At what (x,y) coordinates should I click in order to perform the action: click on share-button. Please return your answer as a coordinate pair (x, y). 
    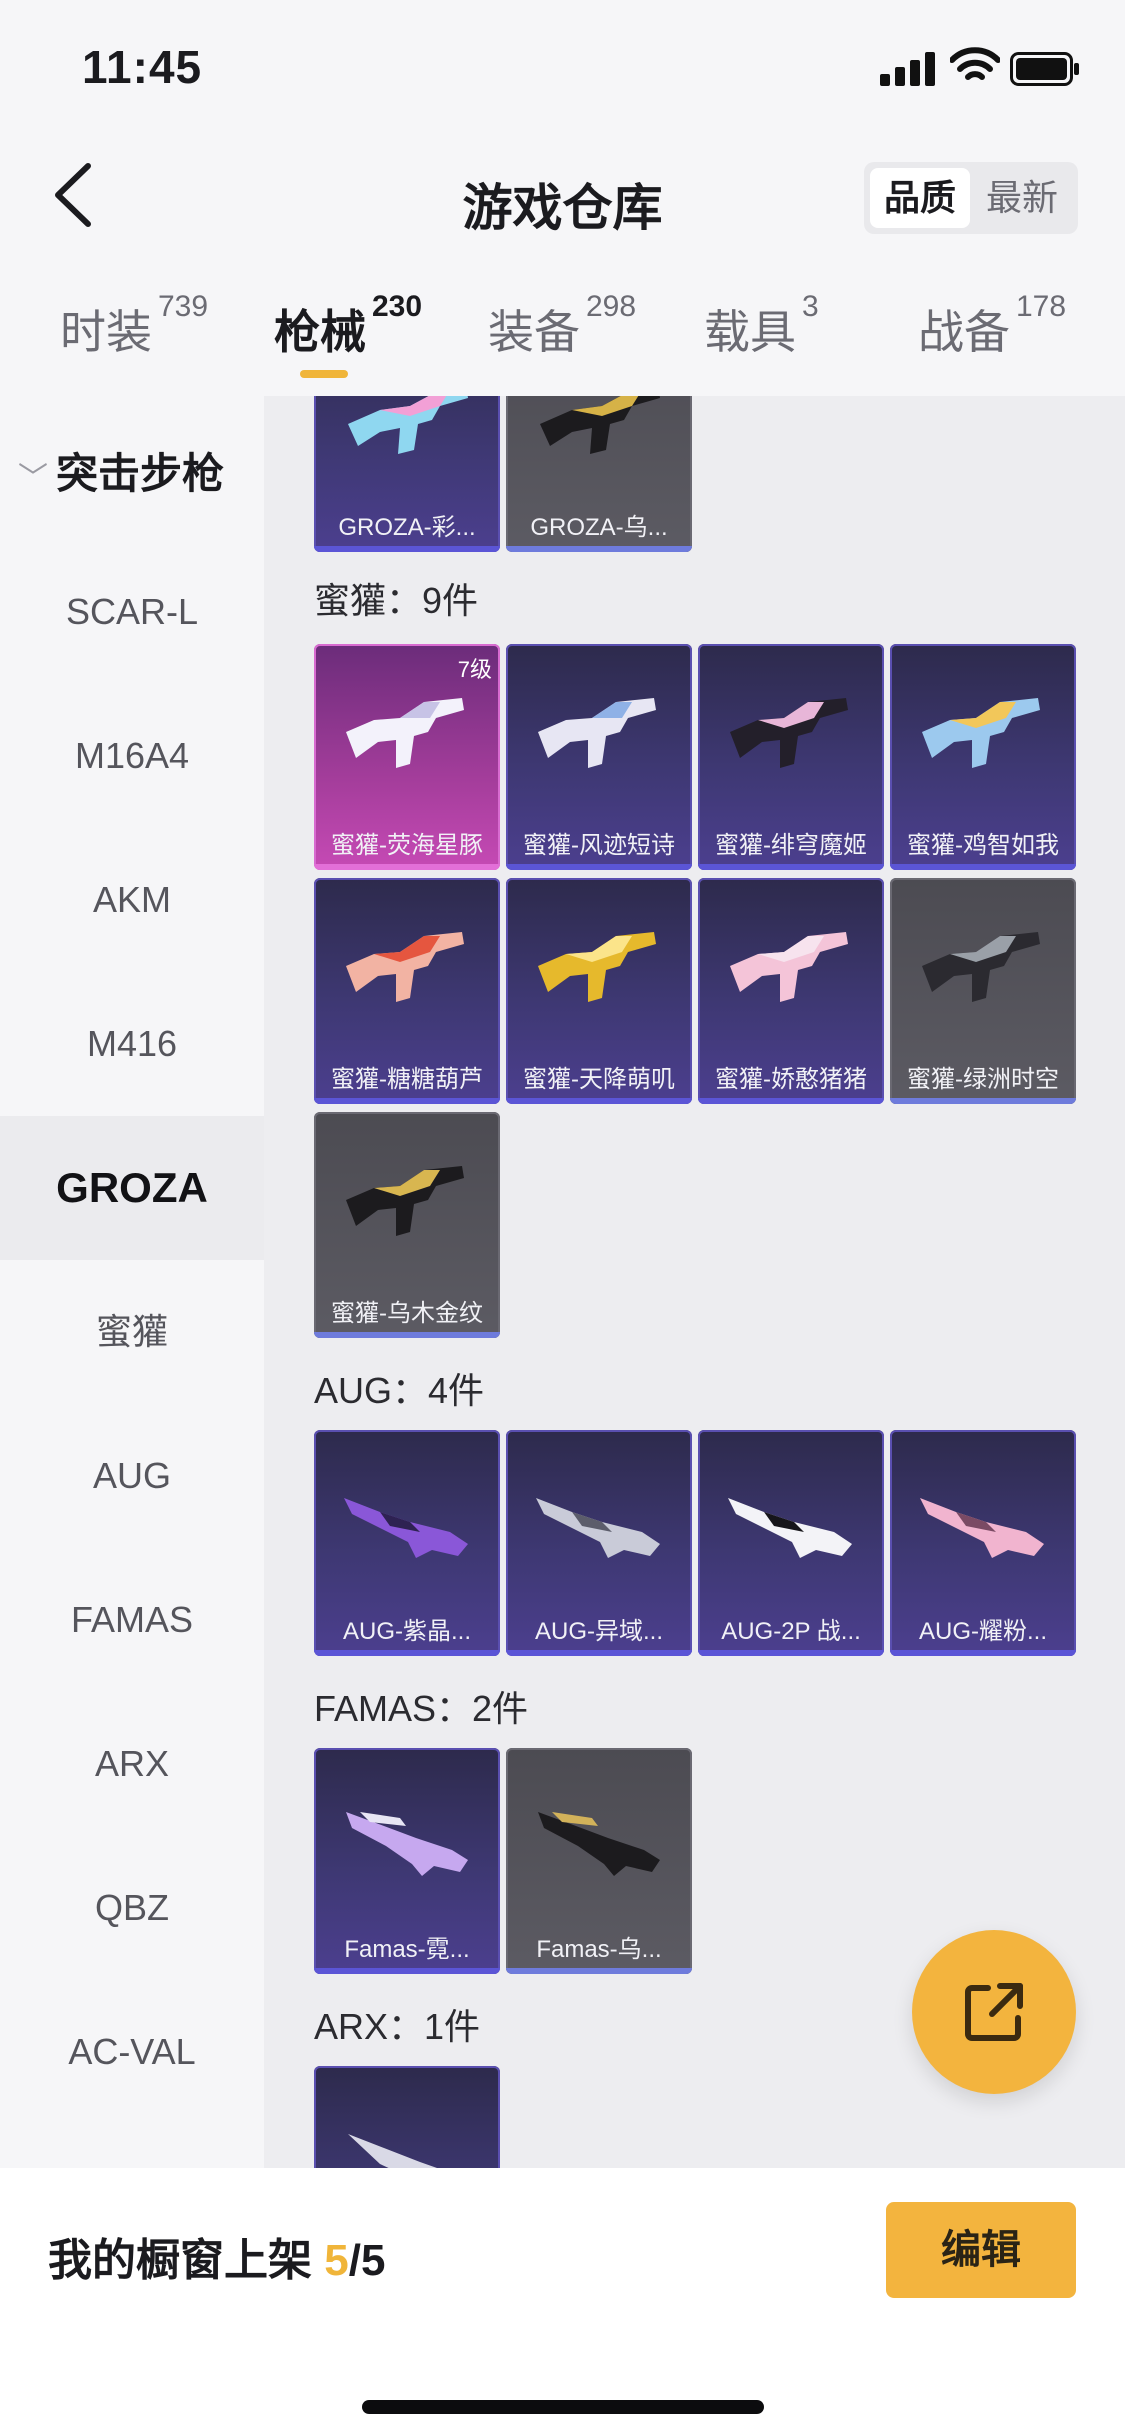
    Looking at the image, I should click on (994, 2012).